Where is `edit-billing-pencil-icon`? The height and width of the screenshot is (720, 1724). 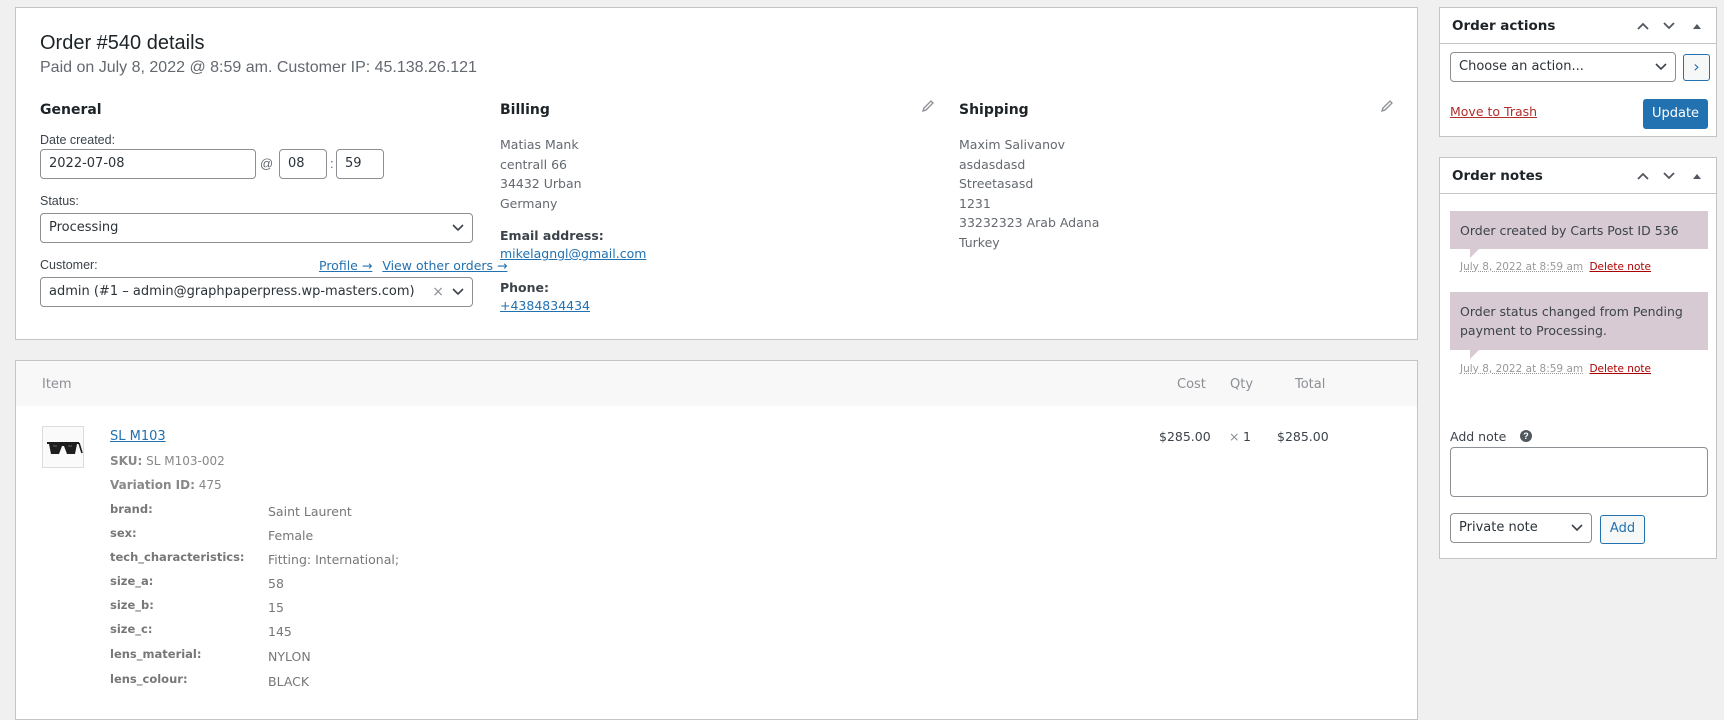
edit-billing-pencil-icon is located at coordinates (928, 106).